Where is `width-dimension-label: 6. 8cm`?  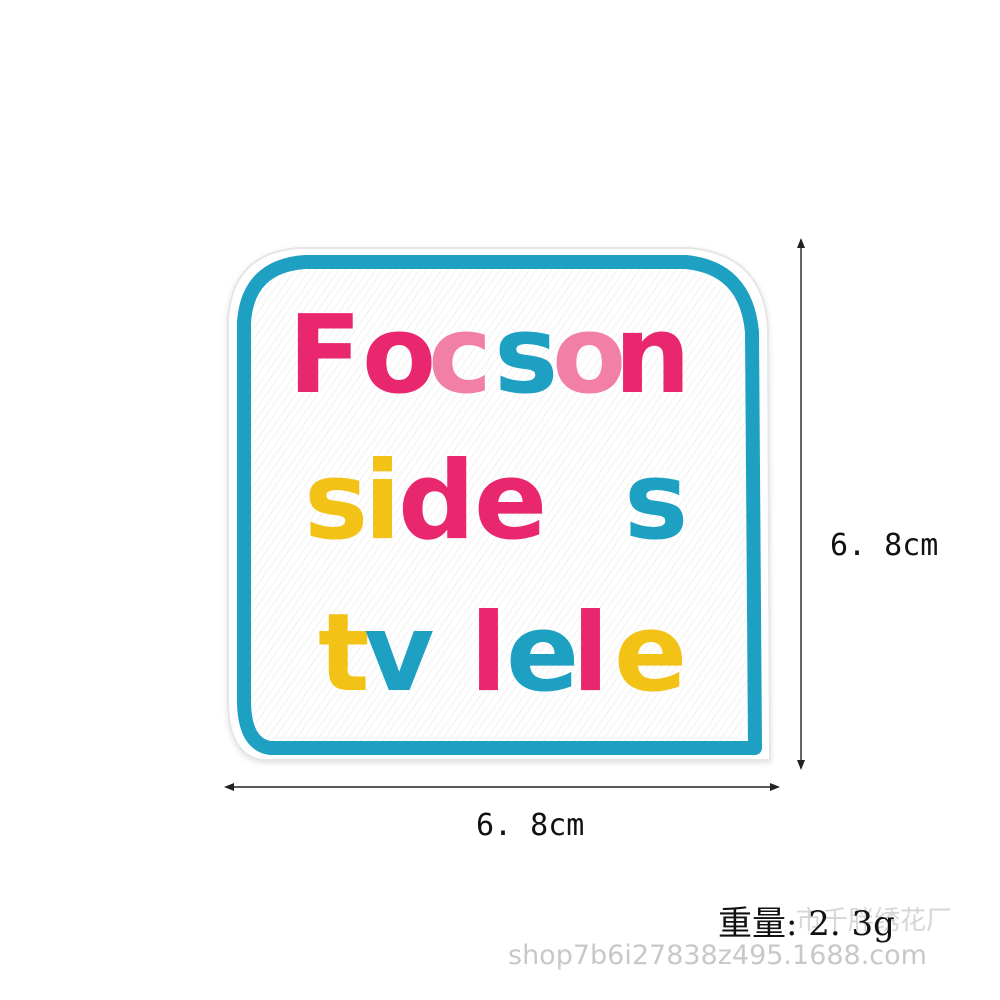 width-dimension-label: 6. 8cm is located at coordinates (530, 825).